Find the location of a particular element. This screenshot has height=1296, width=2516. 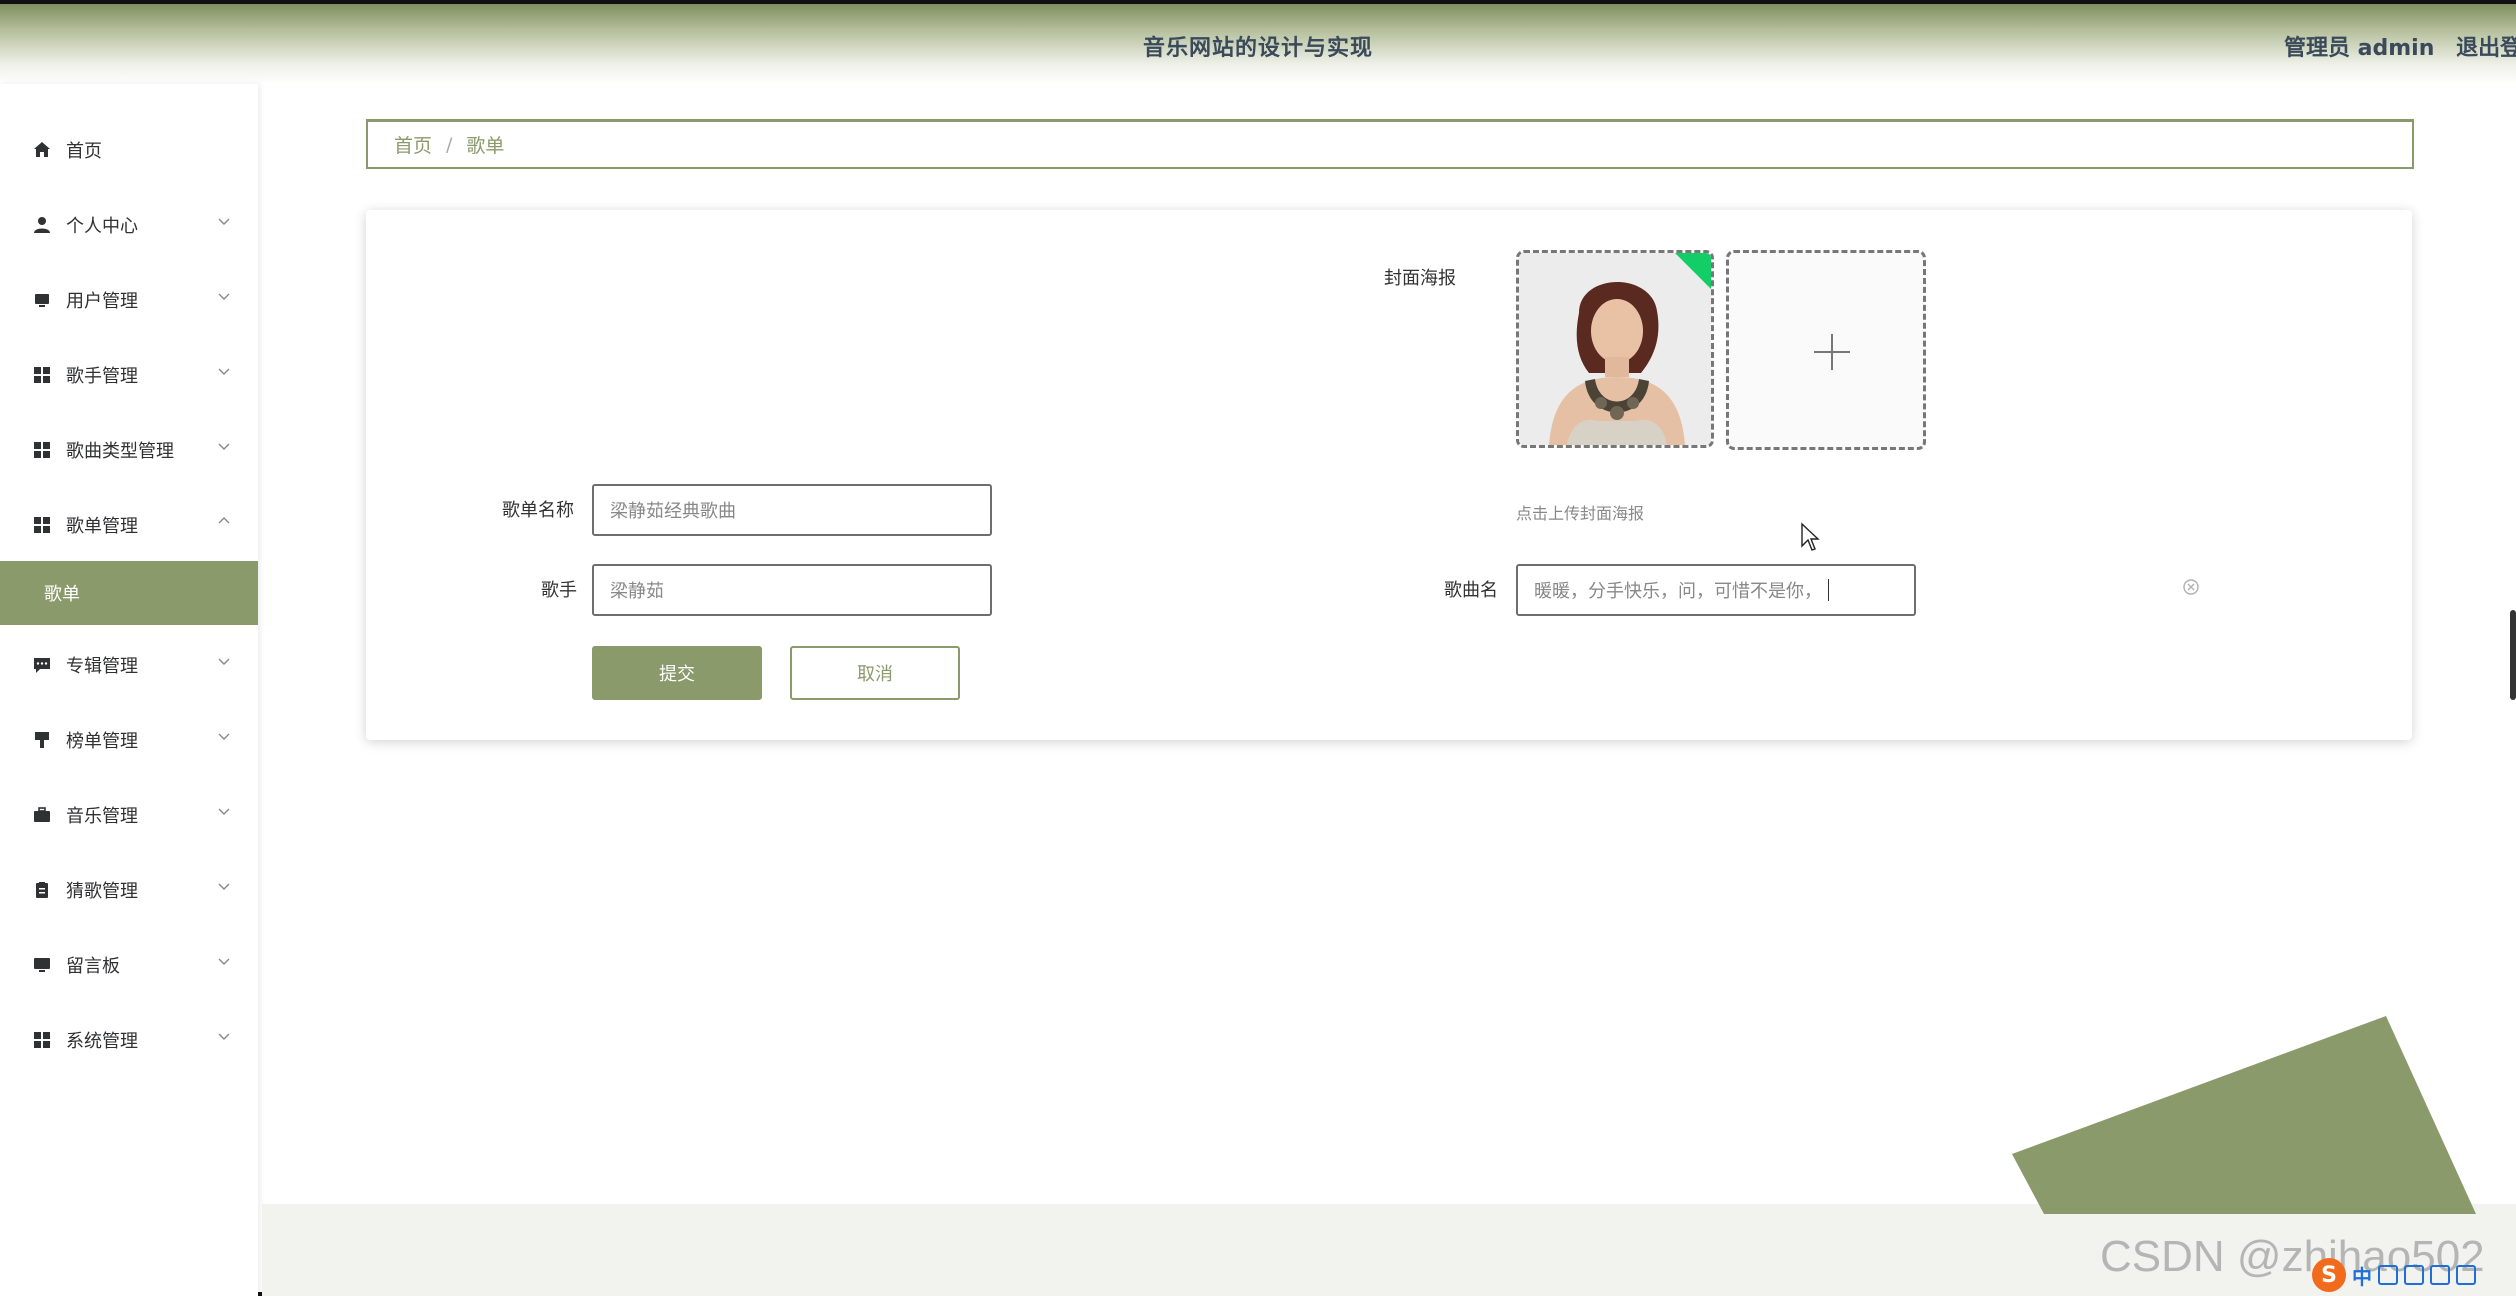

sidebar-item-home: 首页 is located at coordinates (129, 150).